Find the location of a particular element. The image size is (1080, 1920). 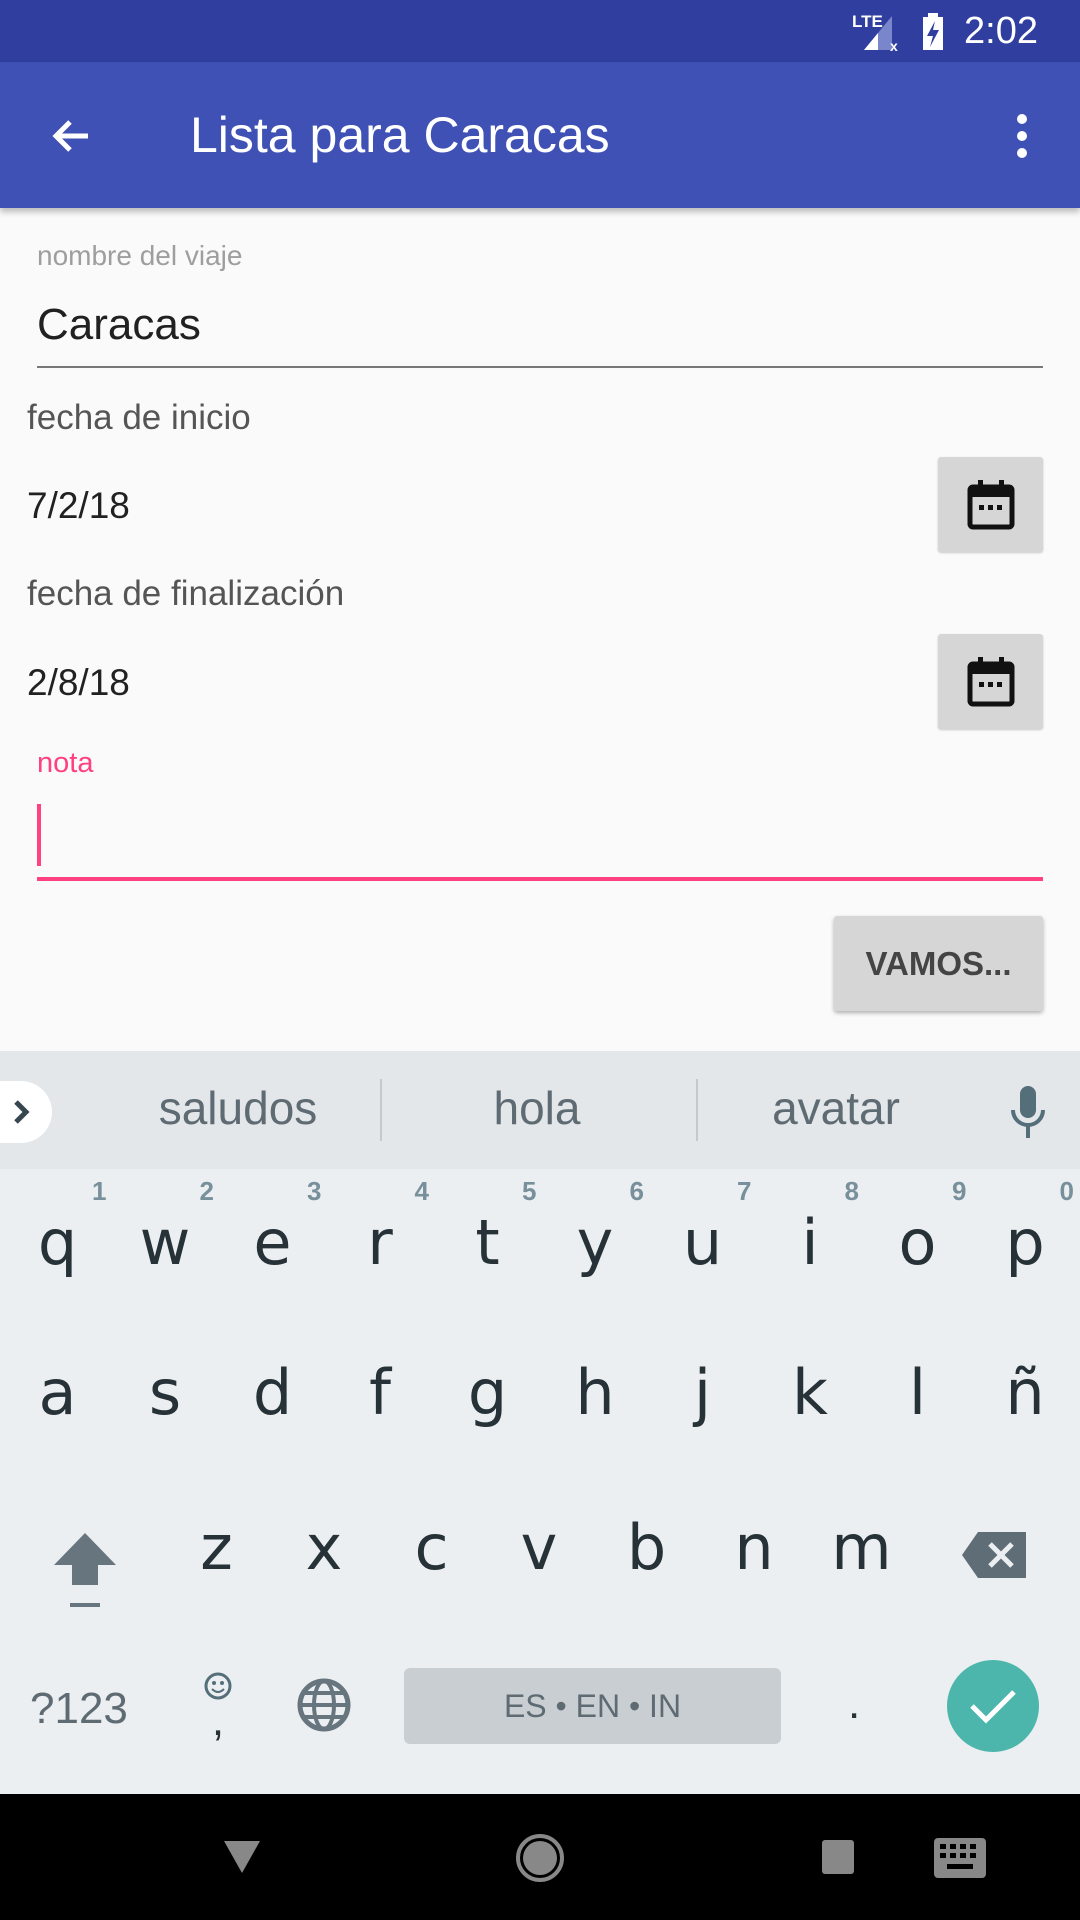

expand-toolbar-button is located at coordinates (26, 1112).